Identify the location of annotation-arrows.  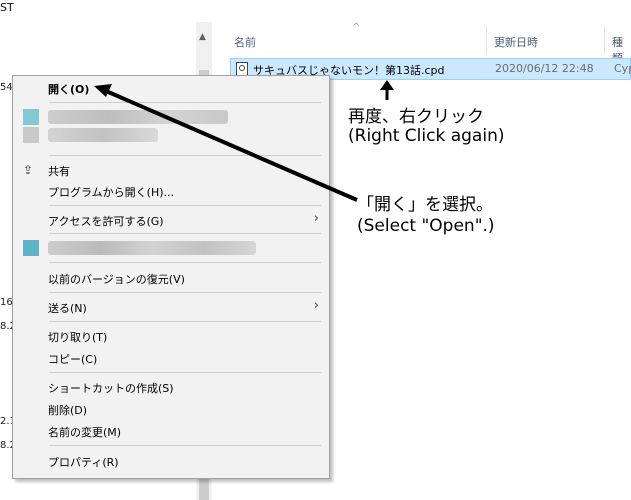
(244, 141).